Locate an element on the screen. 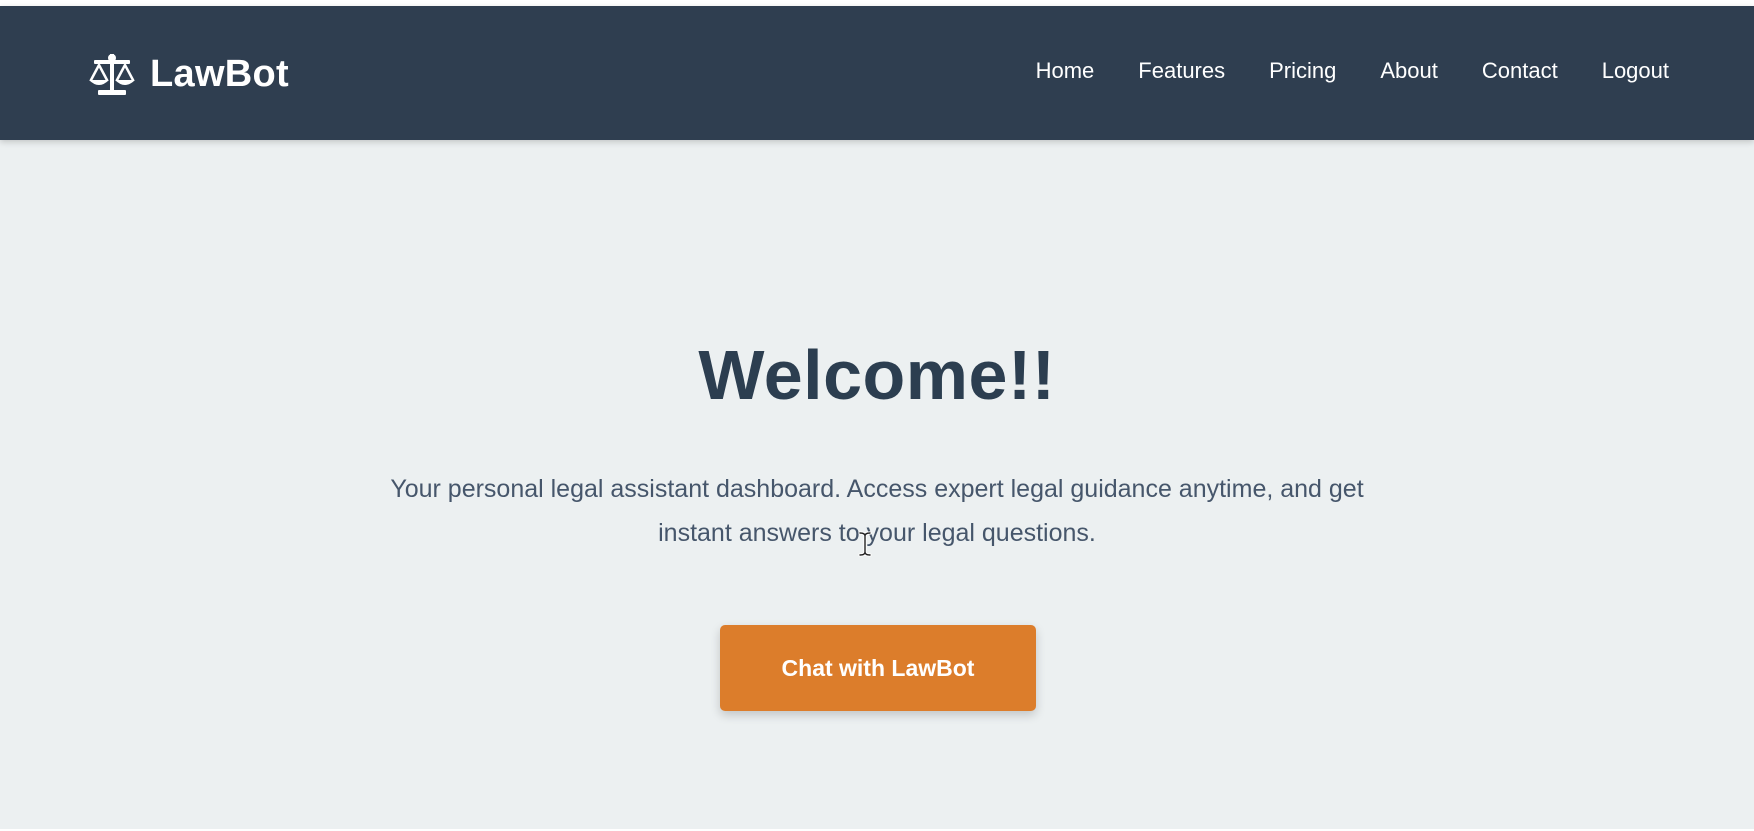 The width and height of the screenshot is (1754, 831). text-cursor-icon is located at coordinates (865, 544).